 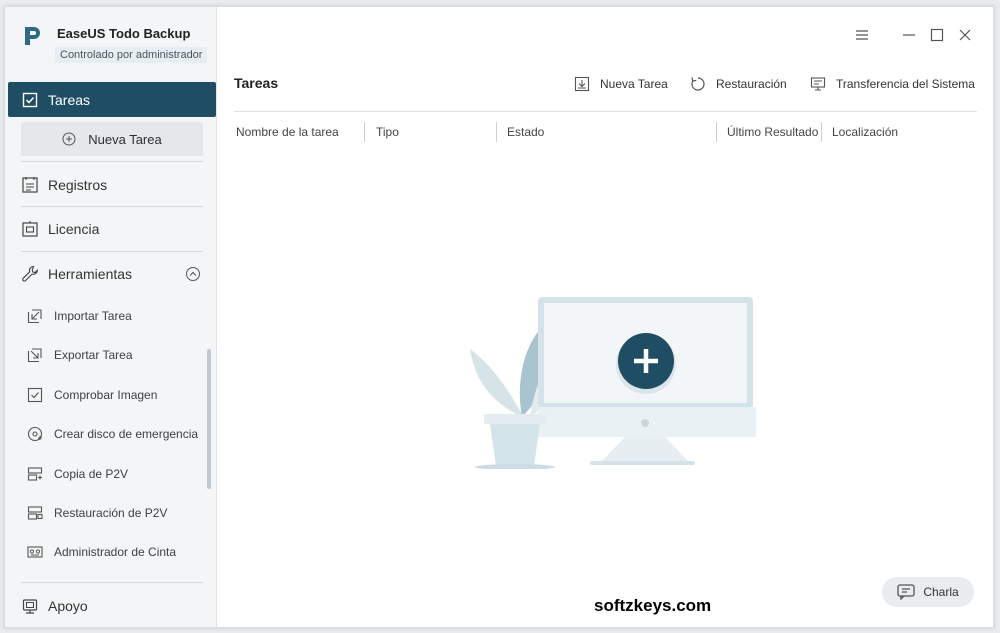 I want to click on restore-button: Restauración, so click(x=738, y=84).